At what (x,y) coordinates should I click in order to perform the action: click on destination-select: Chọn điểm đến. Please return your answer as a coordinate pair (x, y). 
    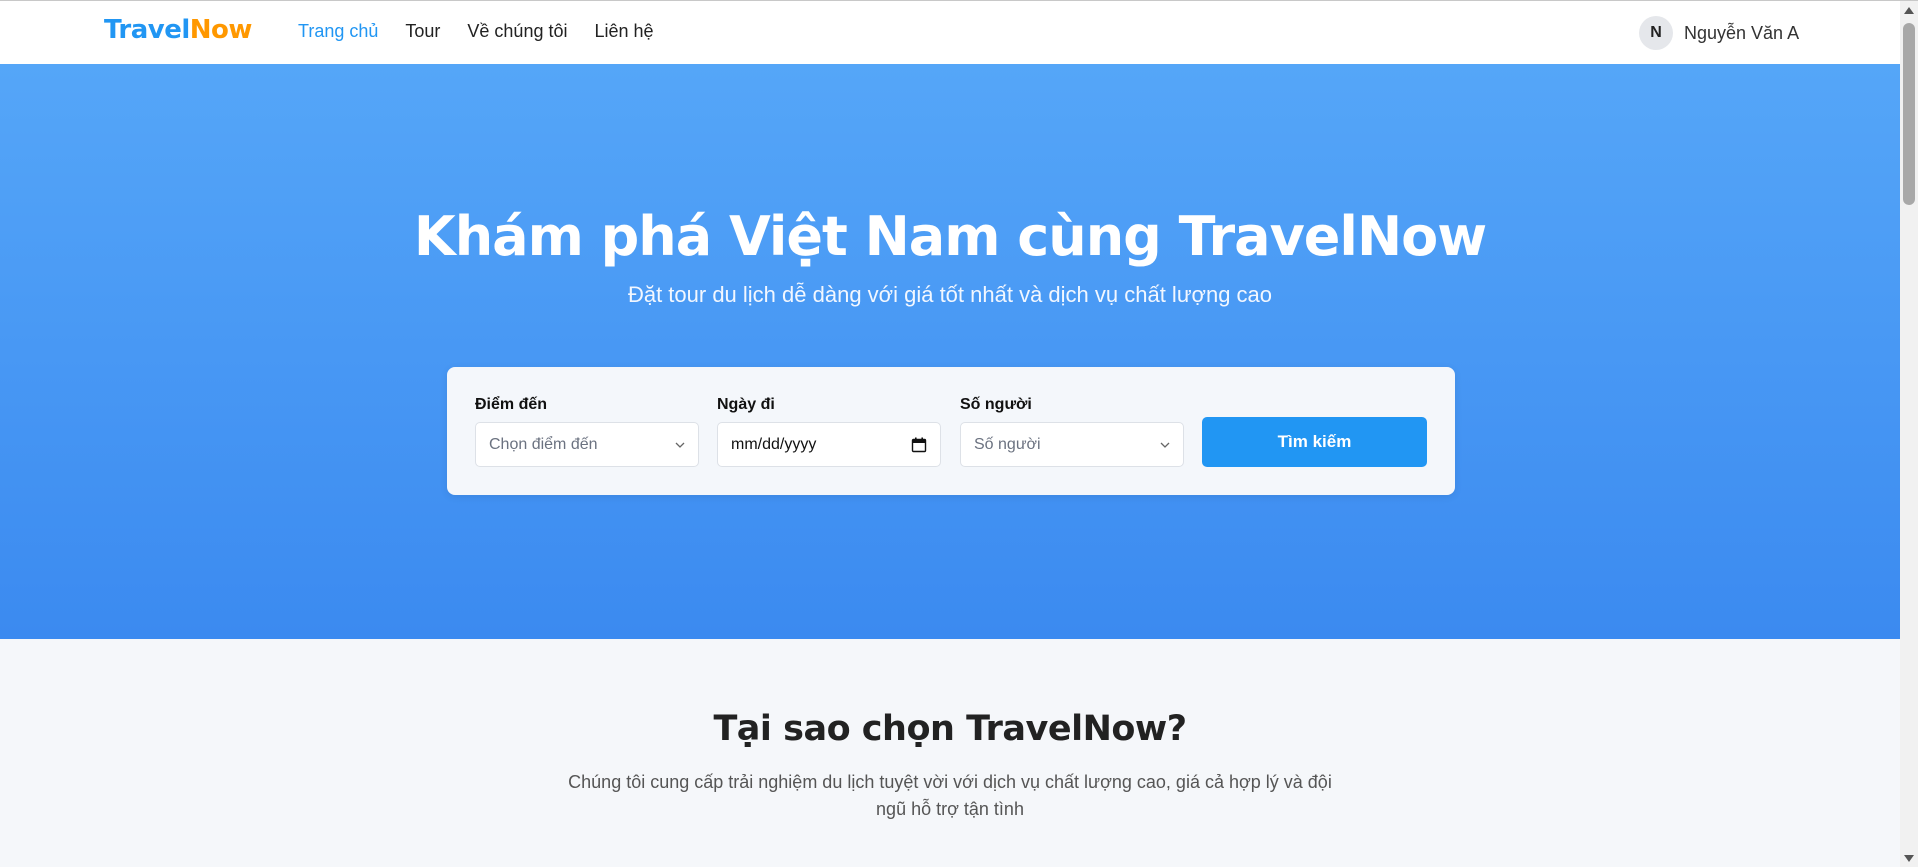
    Looking at the image, I should click on (587, 444).